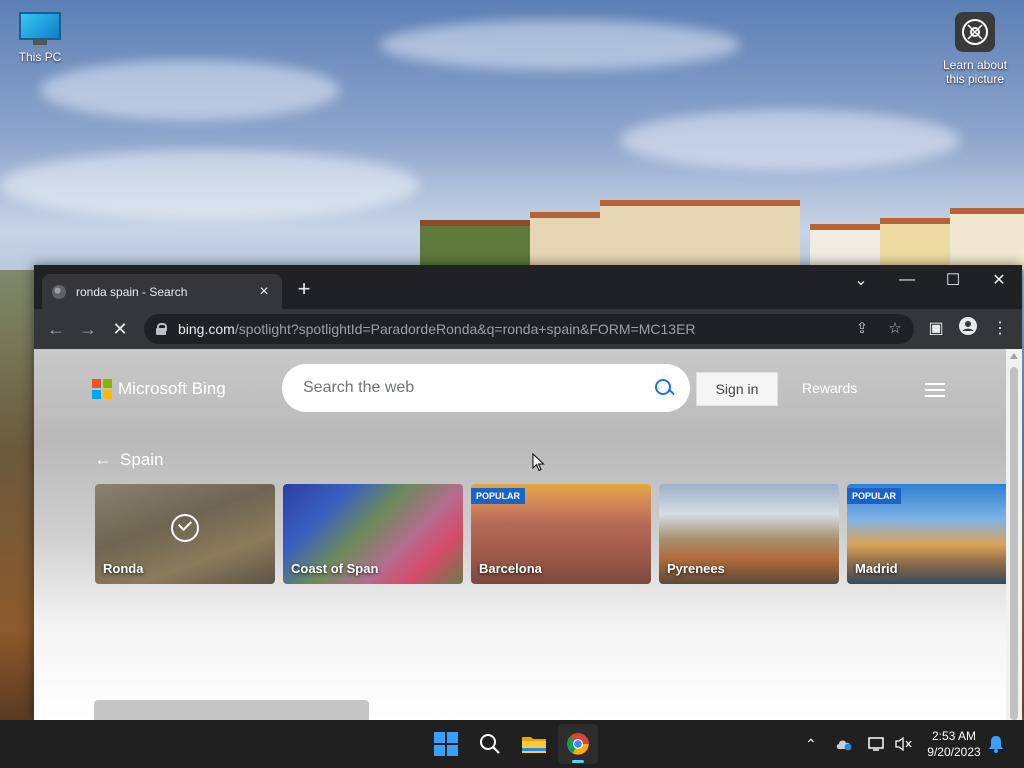 The height and width of the screenshot is (768, 1024). I want to click on bing-logo: Microsoft Bing, so click(159, 389).